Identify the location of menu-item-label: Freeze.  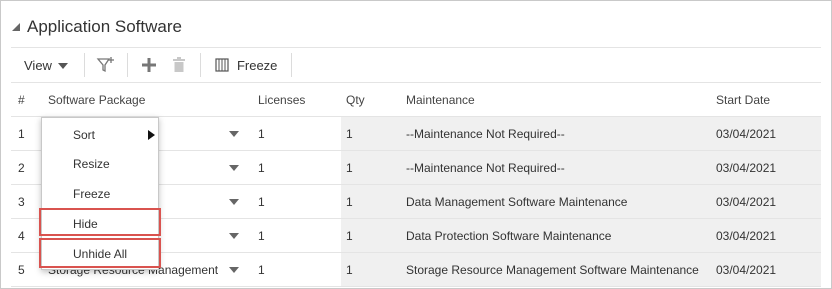
(92, 194).